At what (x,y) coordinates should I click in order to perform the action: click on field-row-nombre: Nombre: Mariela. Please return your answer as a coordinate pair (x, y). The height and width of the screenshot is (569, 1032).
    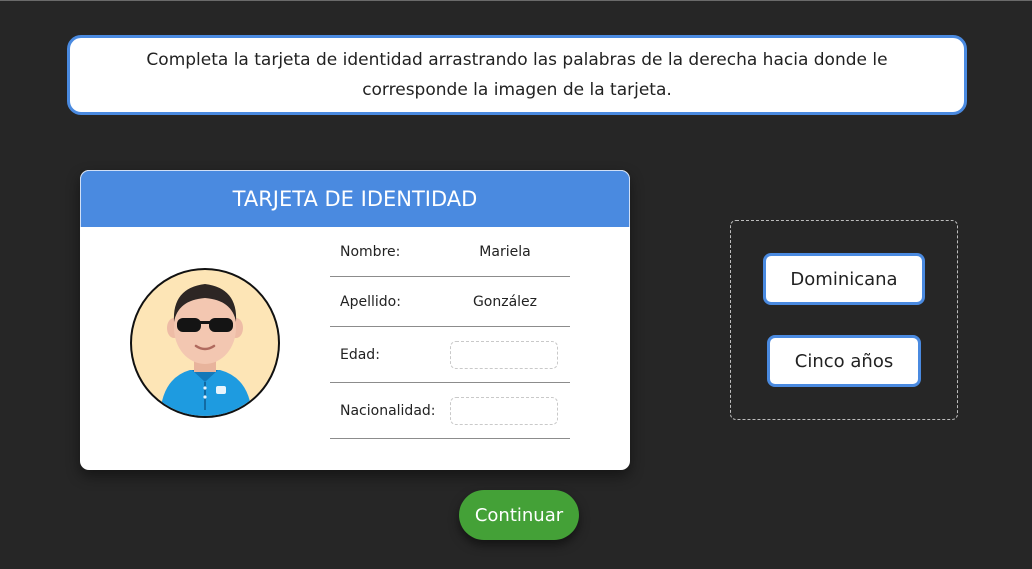
    Looking at the image, I should click on (450, 252).